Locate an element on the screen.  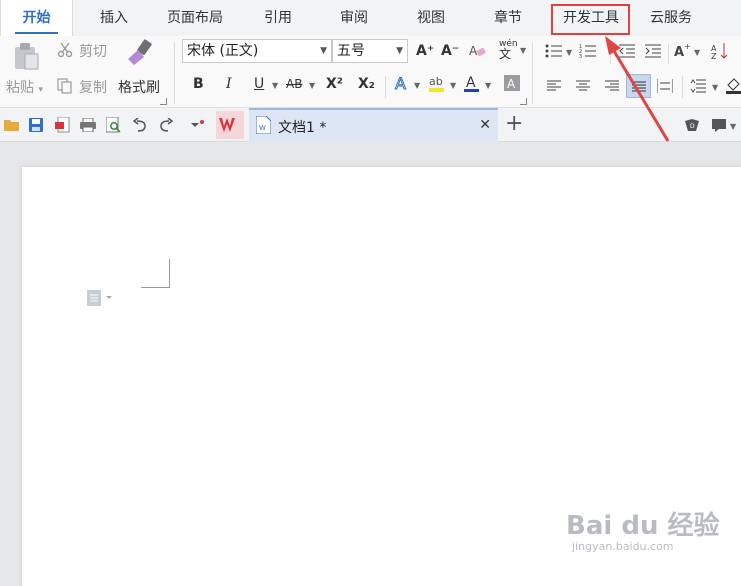
skin-theme-icon: D is located at coordinates (692, 125).